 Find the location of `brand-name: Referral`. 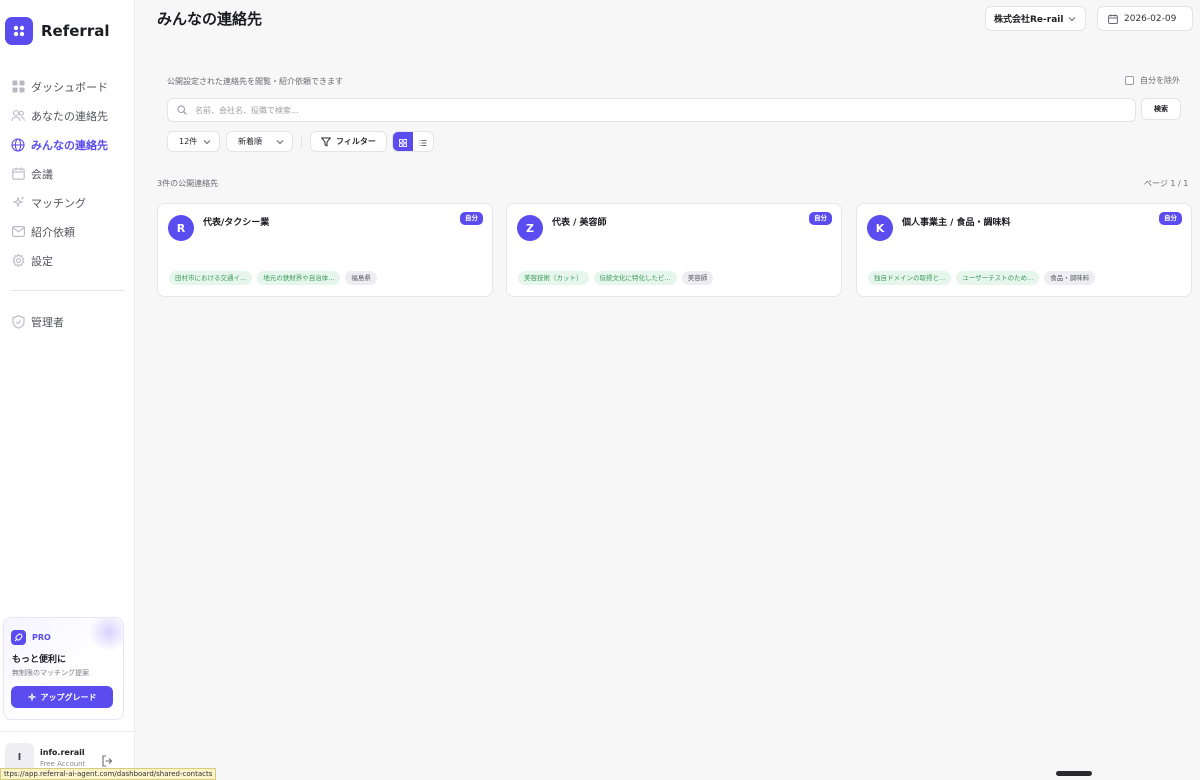

brand-name: Referral is located at coordinates (75, 31).